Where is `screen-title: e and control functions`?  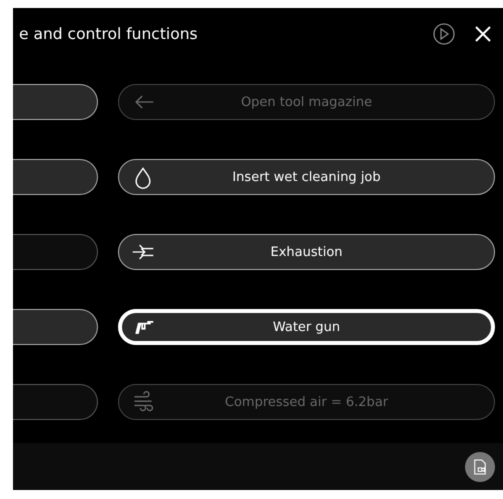 screen-title: e and control functions is located at coordinates (109, 34).